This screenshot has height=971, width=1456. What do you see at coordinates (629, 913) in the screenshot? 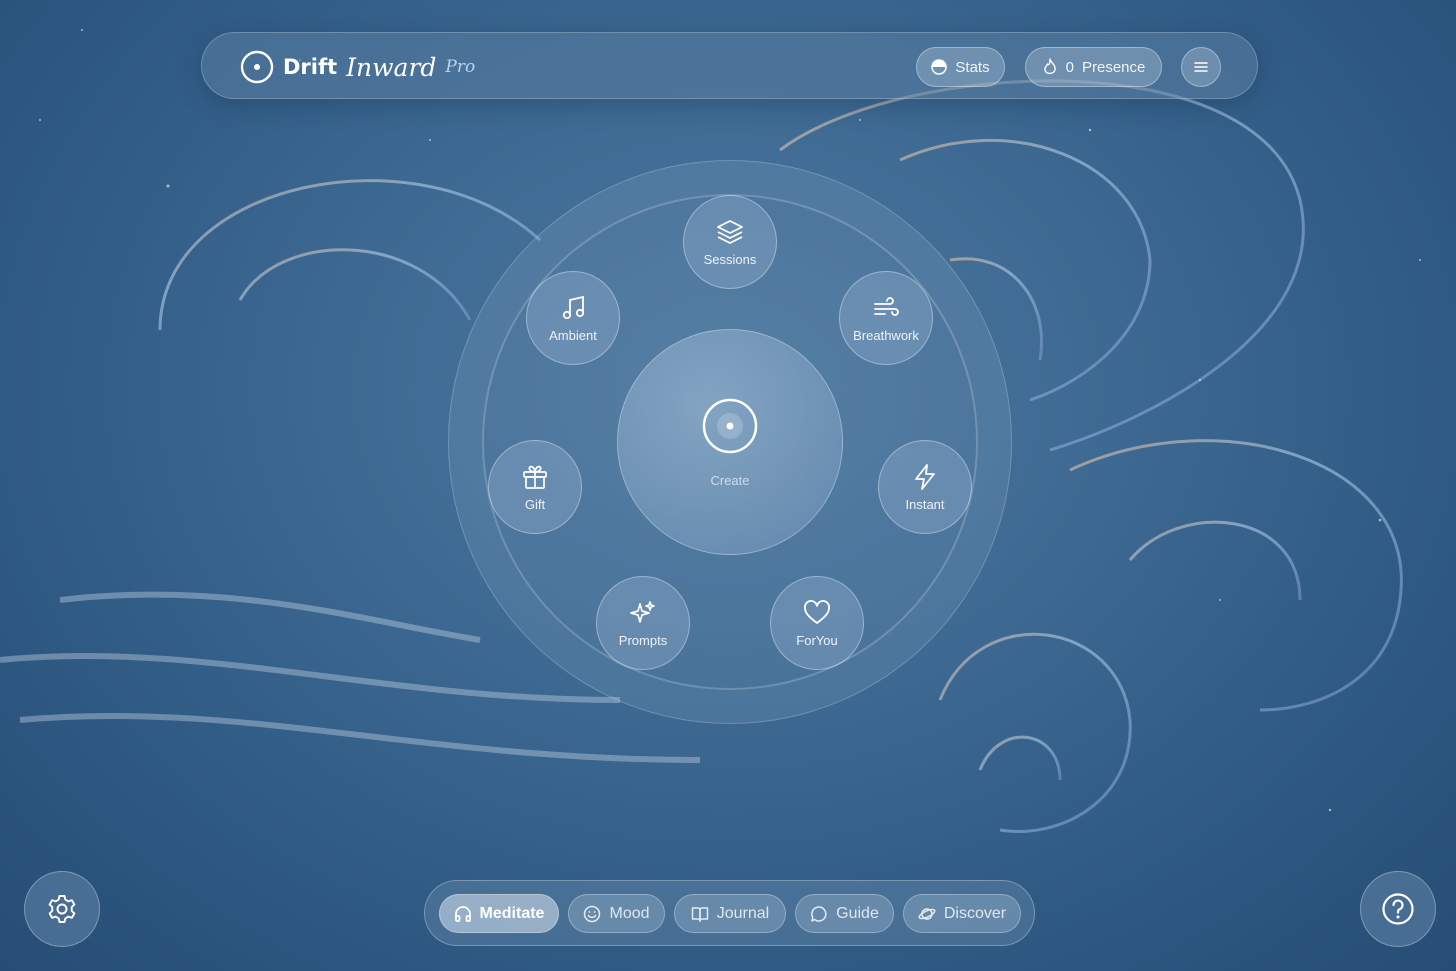
I see `tab-mood-label: Mood` at bounding box center [629, 913].